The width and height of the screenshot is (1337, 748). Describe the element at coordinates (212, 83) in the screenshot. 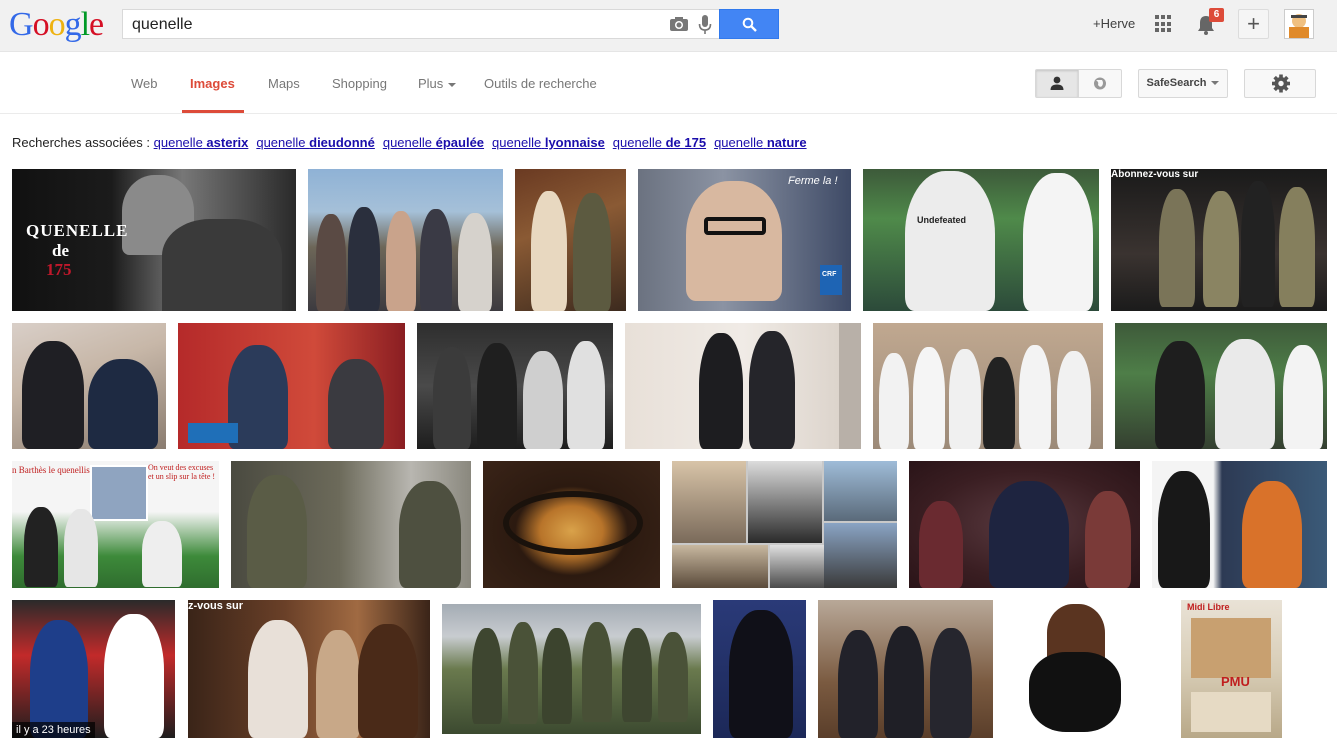

I see `tab-images: Images` at that location.